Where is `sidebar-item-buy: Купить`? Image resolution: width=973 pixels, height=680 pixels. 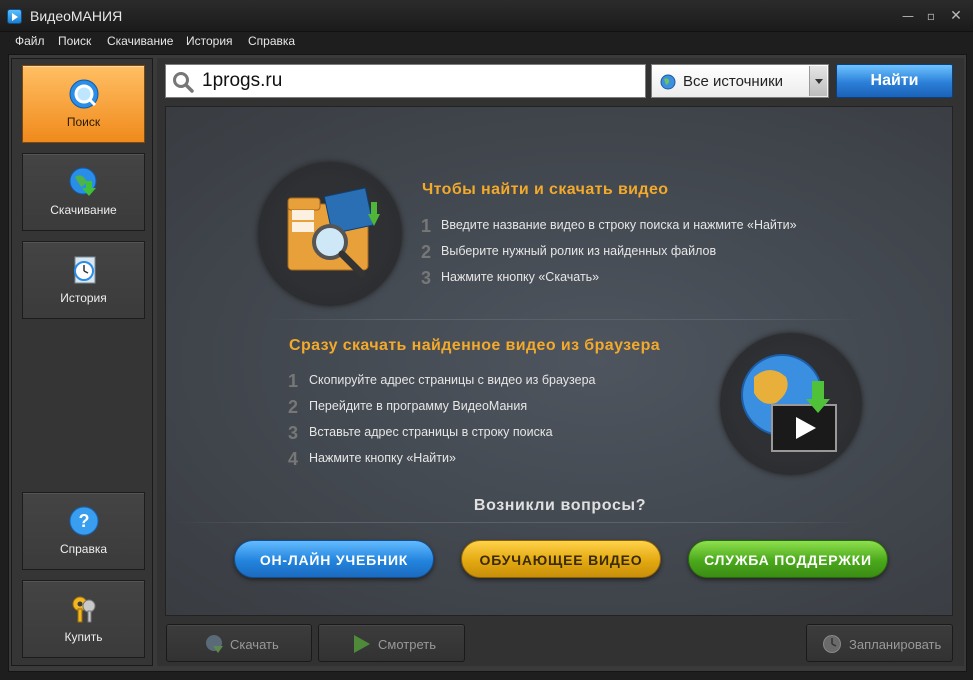
sidebar-item-buy: Купить is located at coordinates (83, 619).